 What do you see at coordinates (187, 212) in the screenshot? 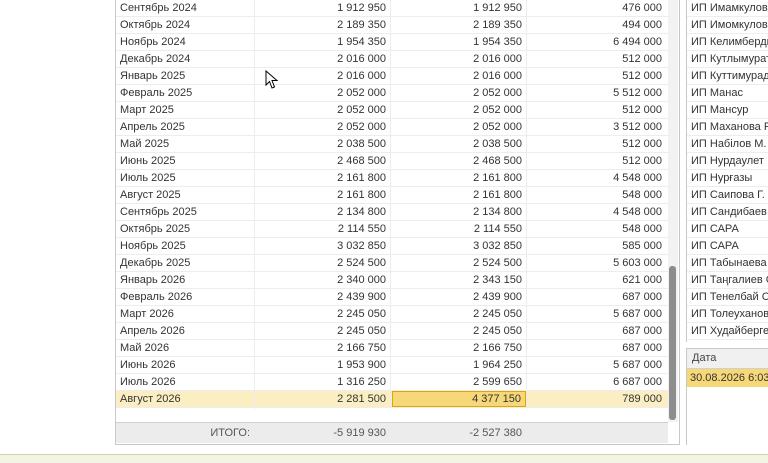
I see `month-cell: Сентябрь 2025` at bounding box center [187, 212].